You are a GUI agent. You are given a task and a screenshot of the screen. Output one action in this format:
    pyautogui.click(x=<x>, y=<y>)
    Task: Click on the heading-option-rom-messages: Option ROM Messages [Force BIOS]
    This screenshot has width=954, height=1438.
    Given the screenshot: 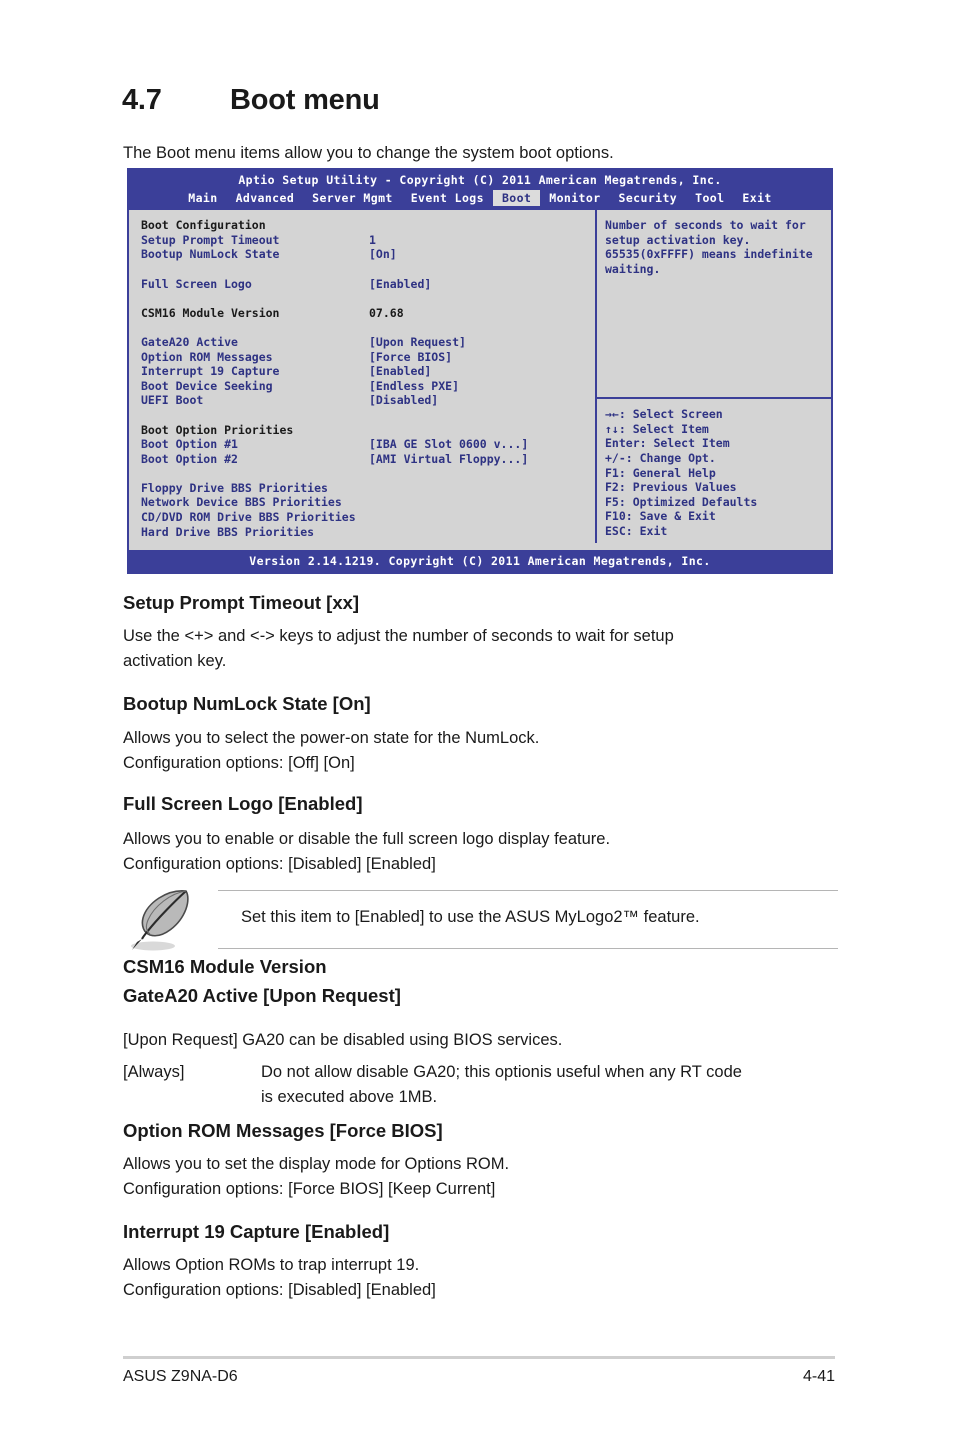 What is the action you would take?
    pyautogui.click(x=283, y=1130)
    